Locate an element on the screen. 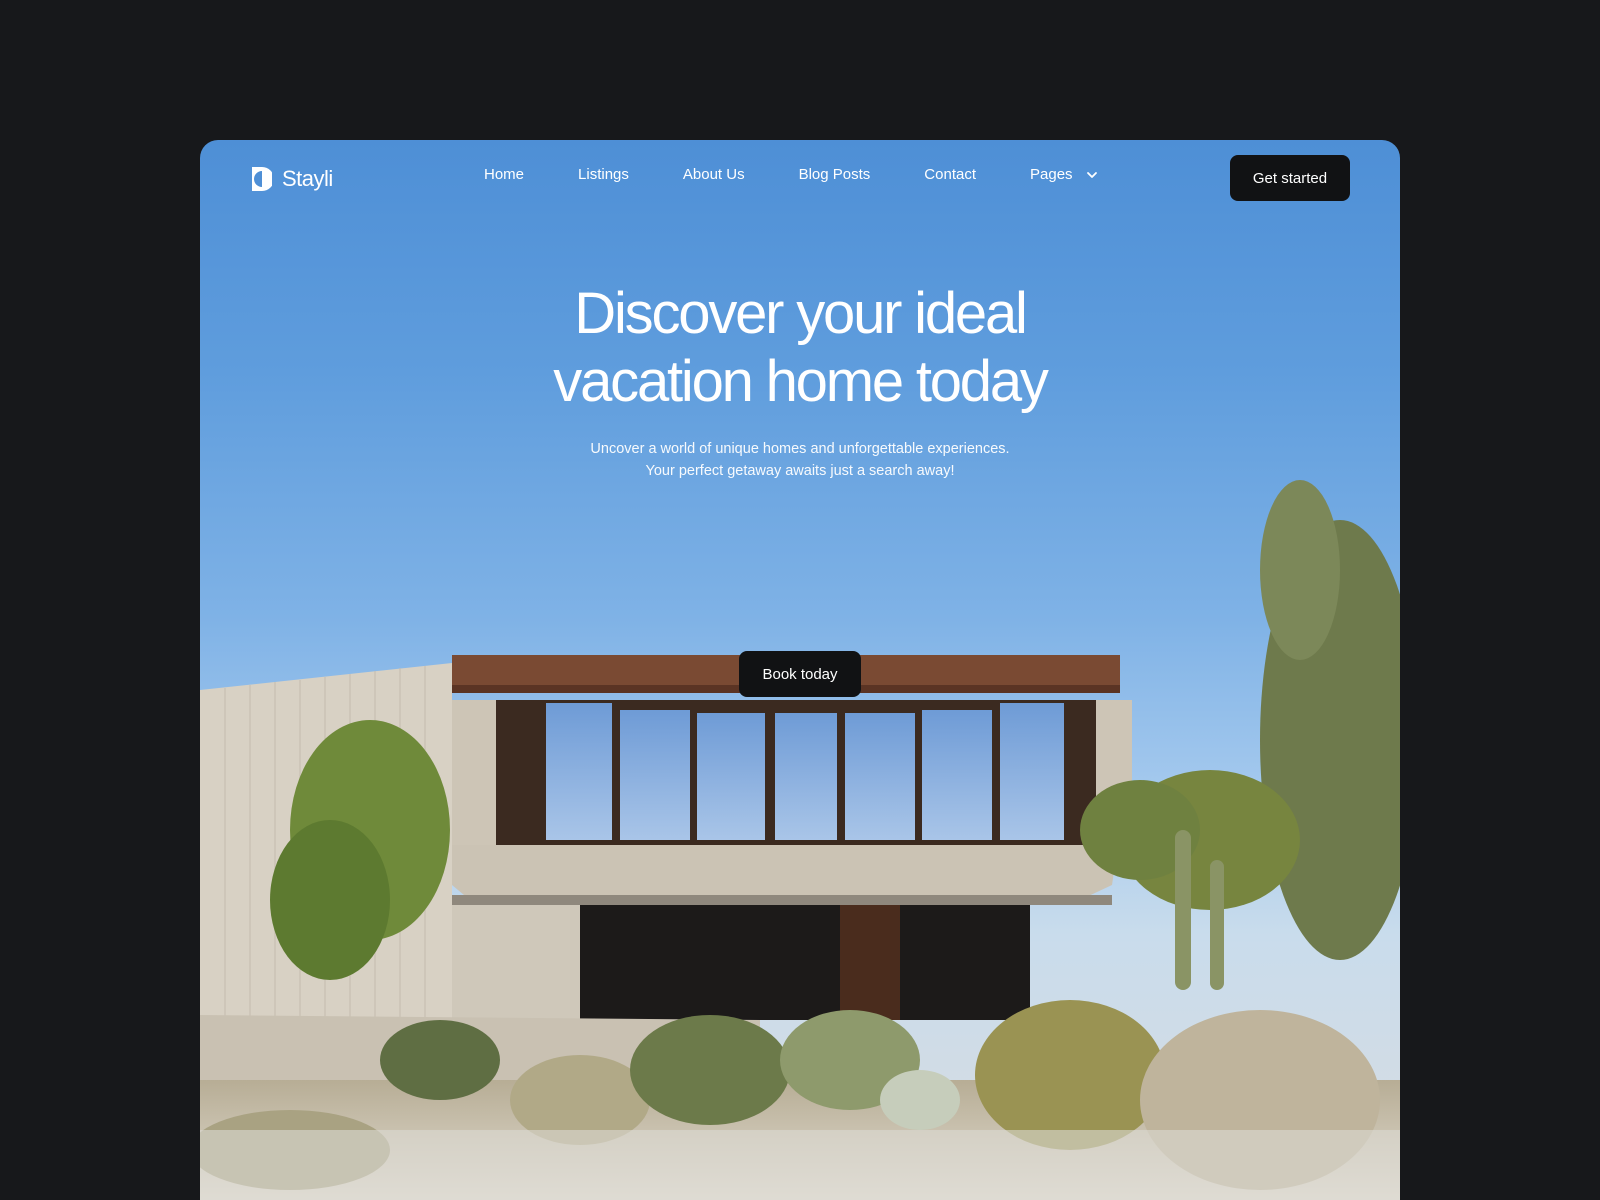 The width and height of the screenshot is (1600, 1200). brand-name: Stayli is located at coordinates (307, 178).